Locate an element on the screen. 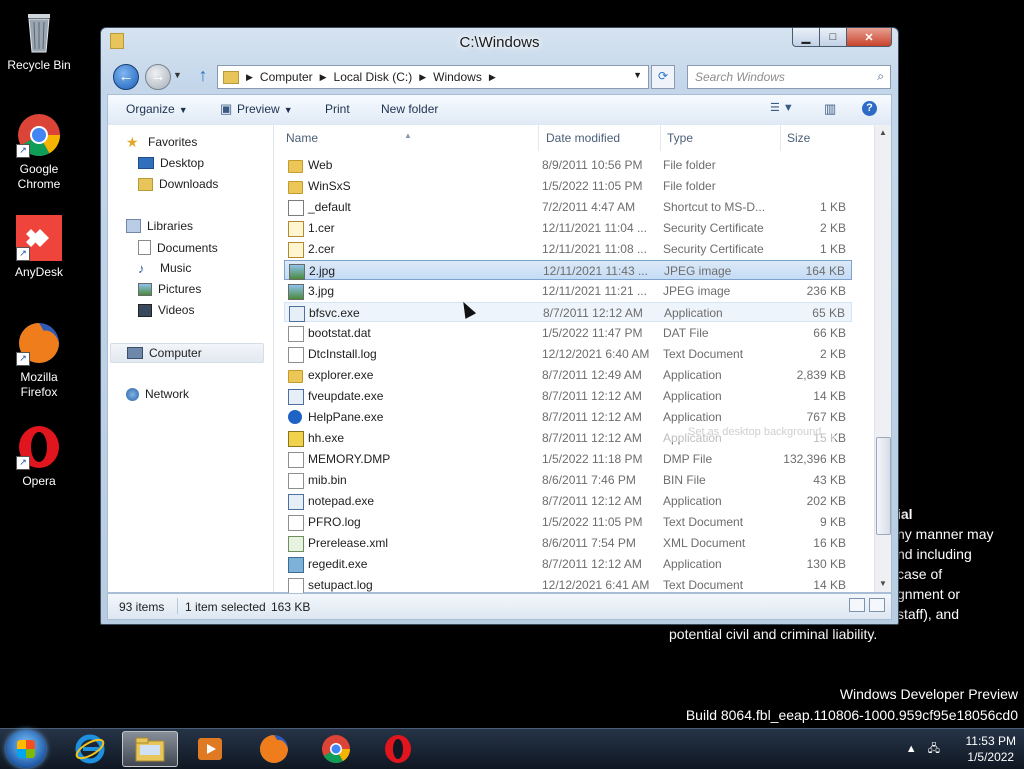  vertical-scrollbar: ▲ ▼ is located at coordinates (882, 358).